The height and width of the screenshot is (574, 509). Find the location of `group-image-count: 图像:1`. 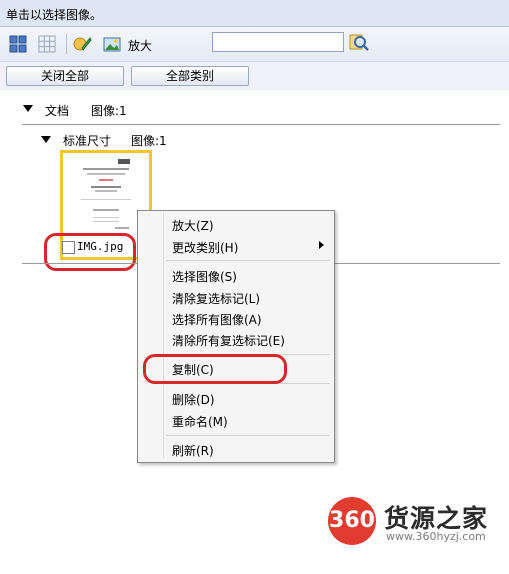

group-image-count: 图像:1 is located at coordinates (109, 111).